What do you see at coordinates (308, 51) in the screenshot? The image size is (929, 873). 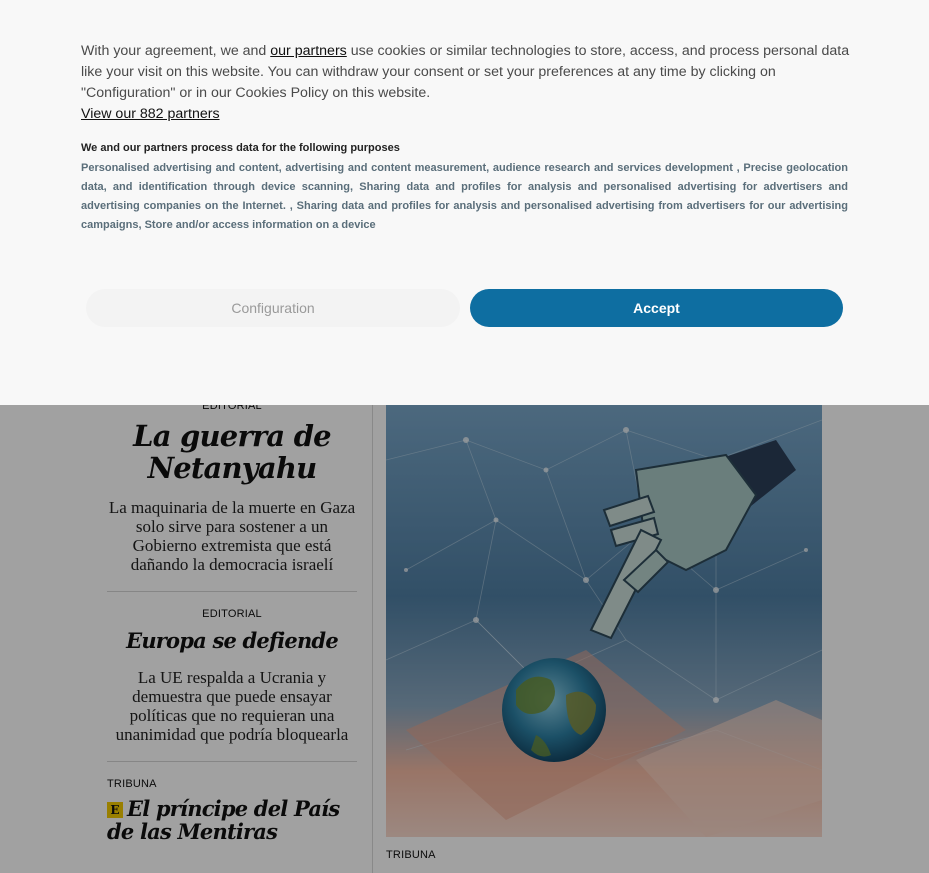 I see `our-partners-link: our partners` at bounding box center [308, 51].